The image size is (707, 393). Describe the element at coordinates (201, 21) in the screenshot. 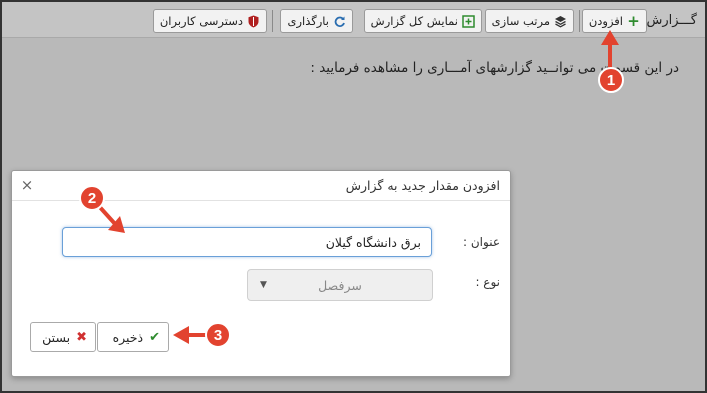

I see `user-access-label: دسترسی کاربران` at that location.